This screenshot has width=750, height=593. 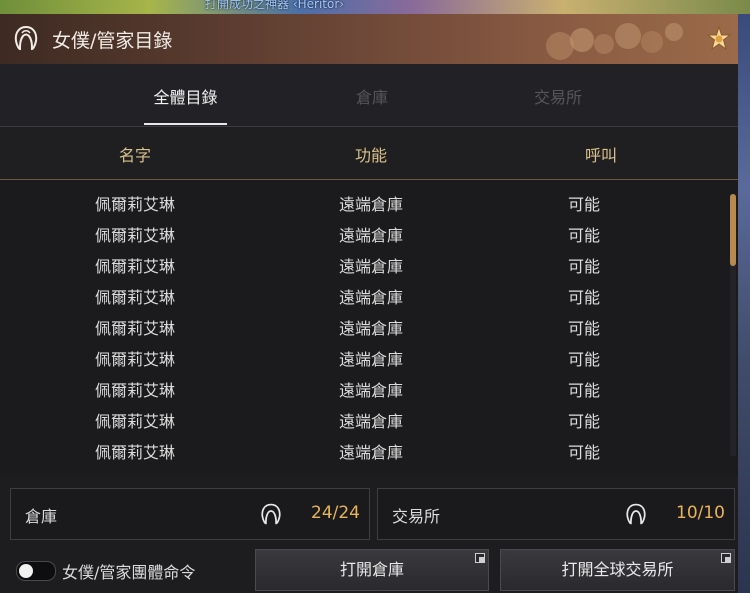 I want to click on game-scene-top, so click(x=375, y=7).